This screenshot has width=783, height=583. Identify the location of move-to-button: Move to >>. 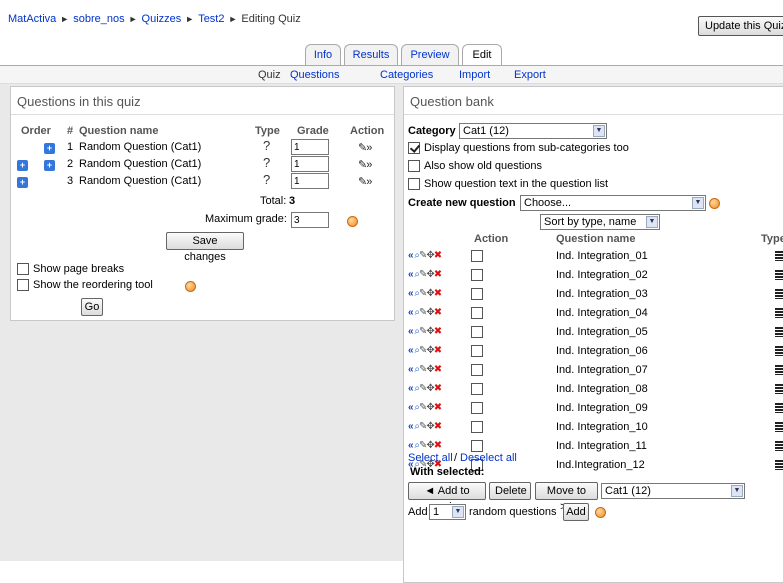
(566, 497).